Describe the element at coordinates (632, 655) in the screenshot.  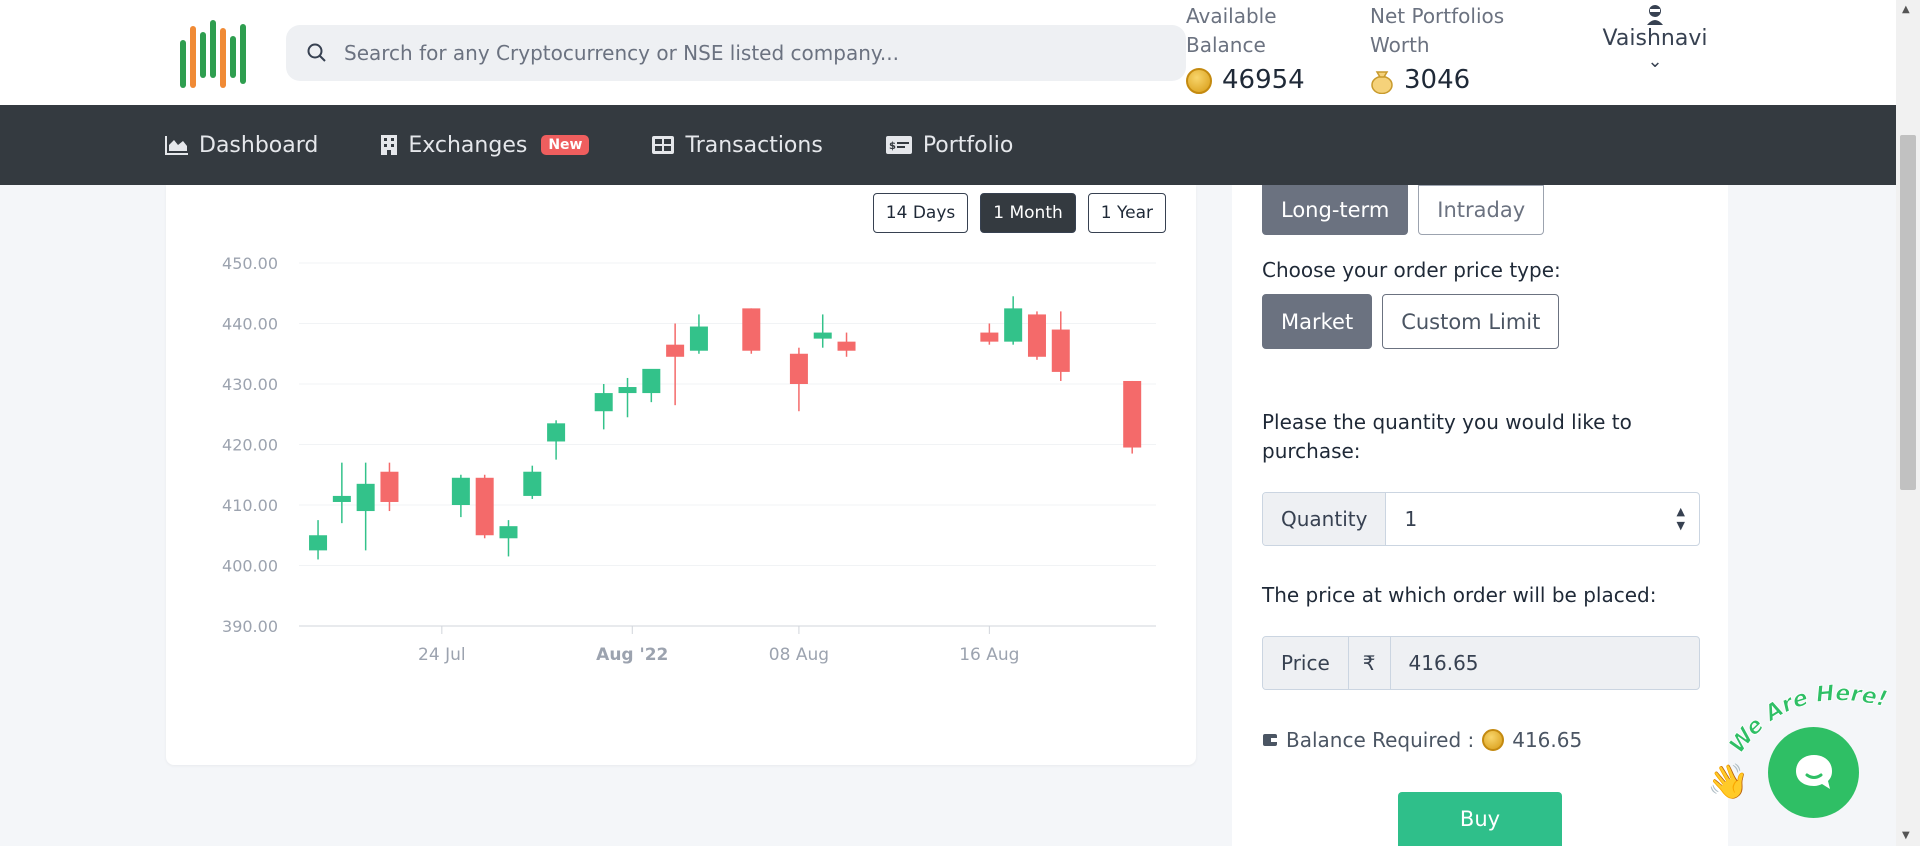
I see `x-tick-label: Aug '22` at that location.